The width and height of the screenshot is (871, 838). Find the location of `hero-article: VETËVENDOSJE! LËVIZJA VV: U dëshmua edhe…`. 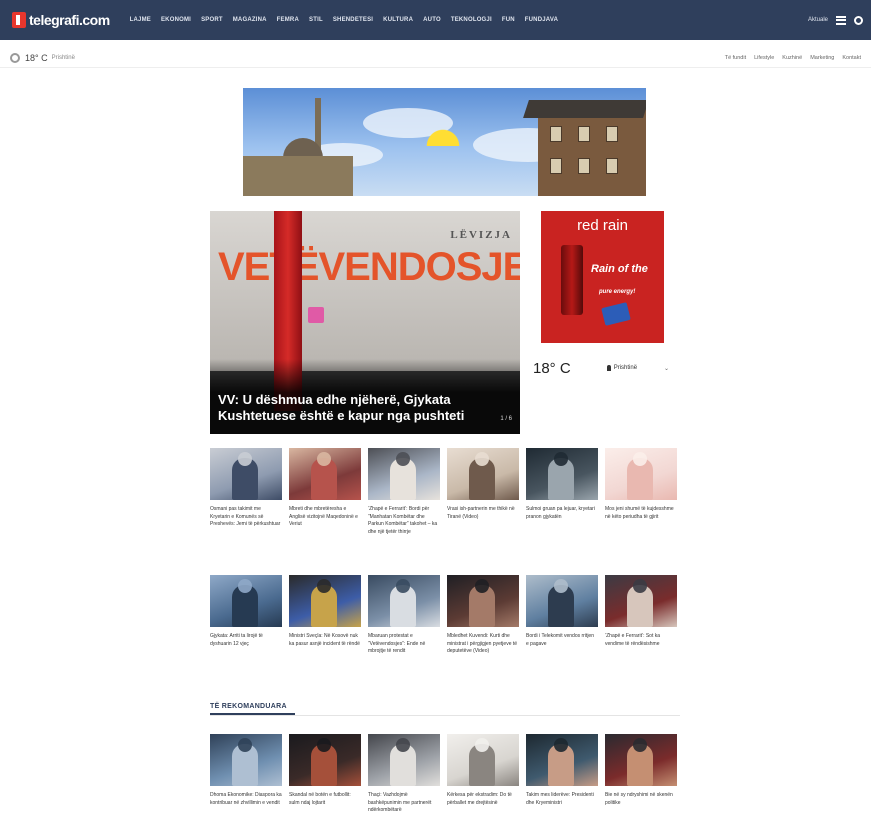

hero-article: VETËVENDOSJE! LËVIZJA VV: U dëshmua edhe… is located at coordinates (365, 322).